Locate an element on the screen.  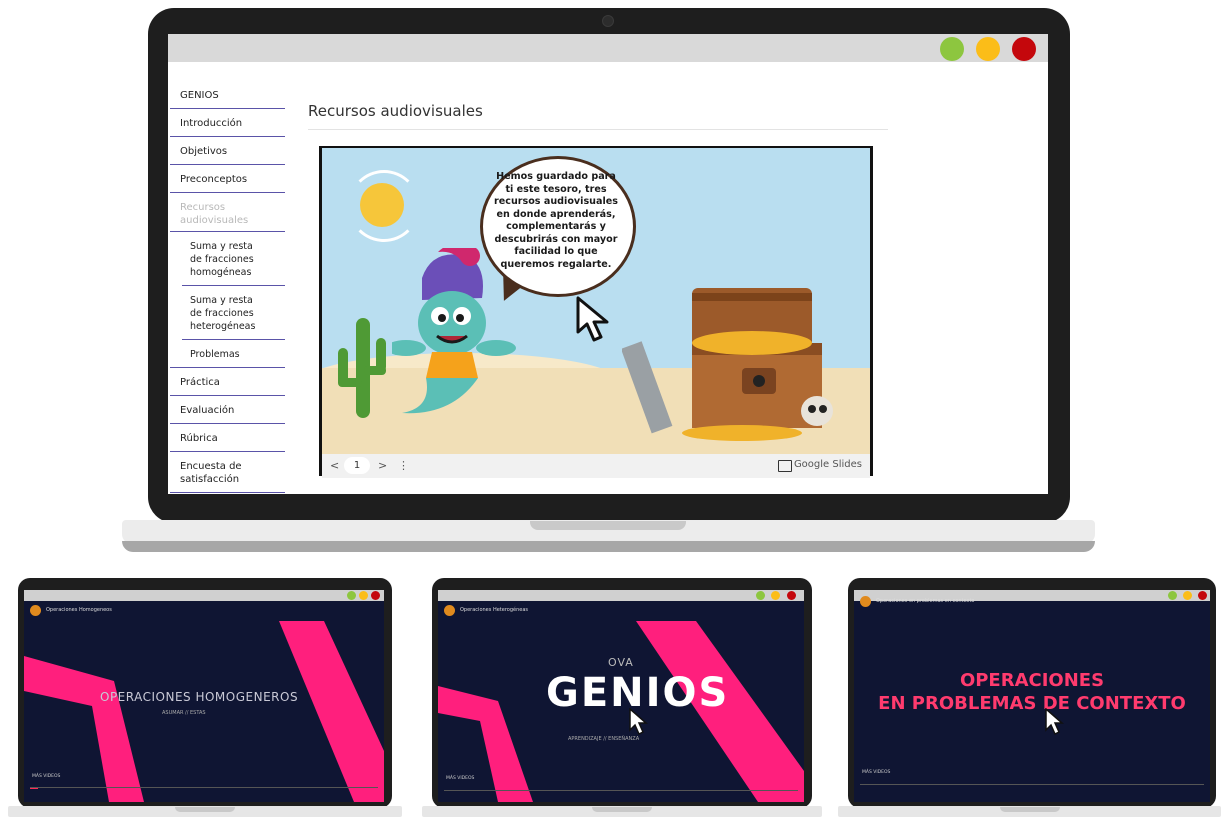
sidebar-item-practica: Práctica is located at coordinates (227, 382).